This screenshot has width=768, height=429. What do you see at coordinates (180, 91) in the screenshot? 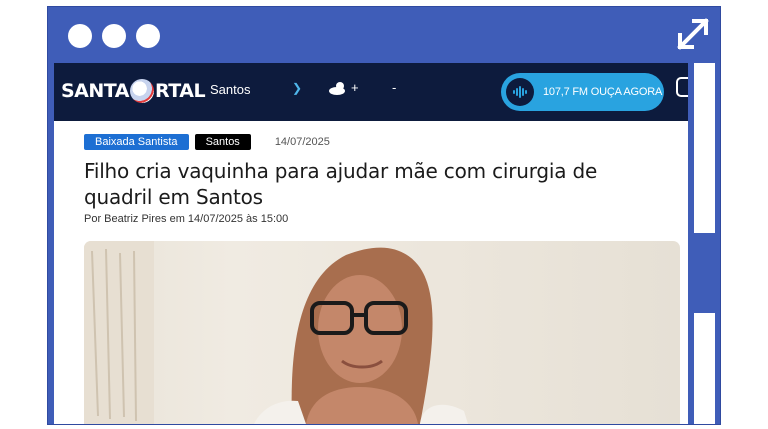
I see `logo-text: RTAL` at bounding box center [180, 91].